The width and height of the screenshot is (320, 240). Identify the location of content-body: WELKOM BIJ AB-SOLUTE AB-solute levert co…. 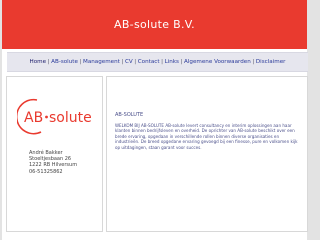
(208, 136).